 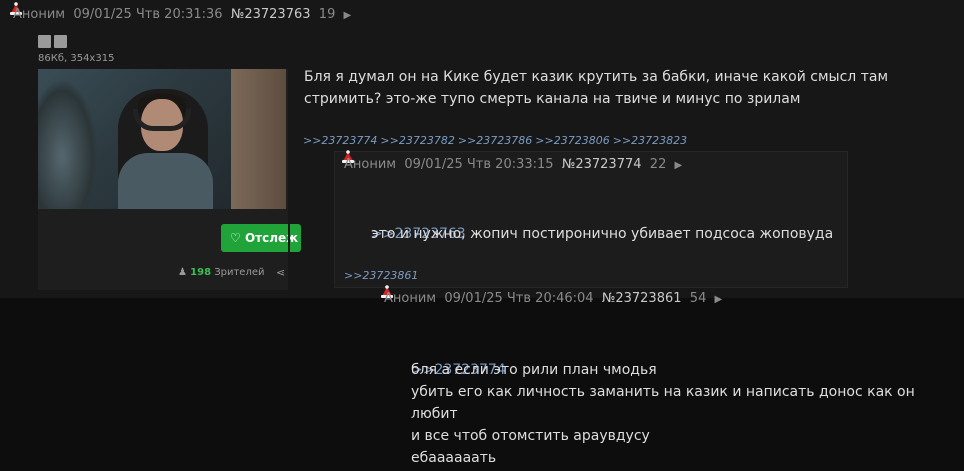 What do you see at coordinates (271, 238) in the screenshot?
I see `follow-label: Отслеж` at bounding box center [271, 238].